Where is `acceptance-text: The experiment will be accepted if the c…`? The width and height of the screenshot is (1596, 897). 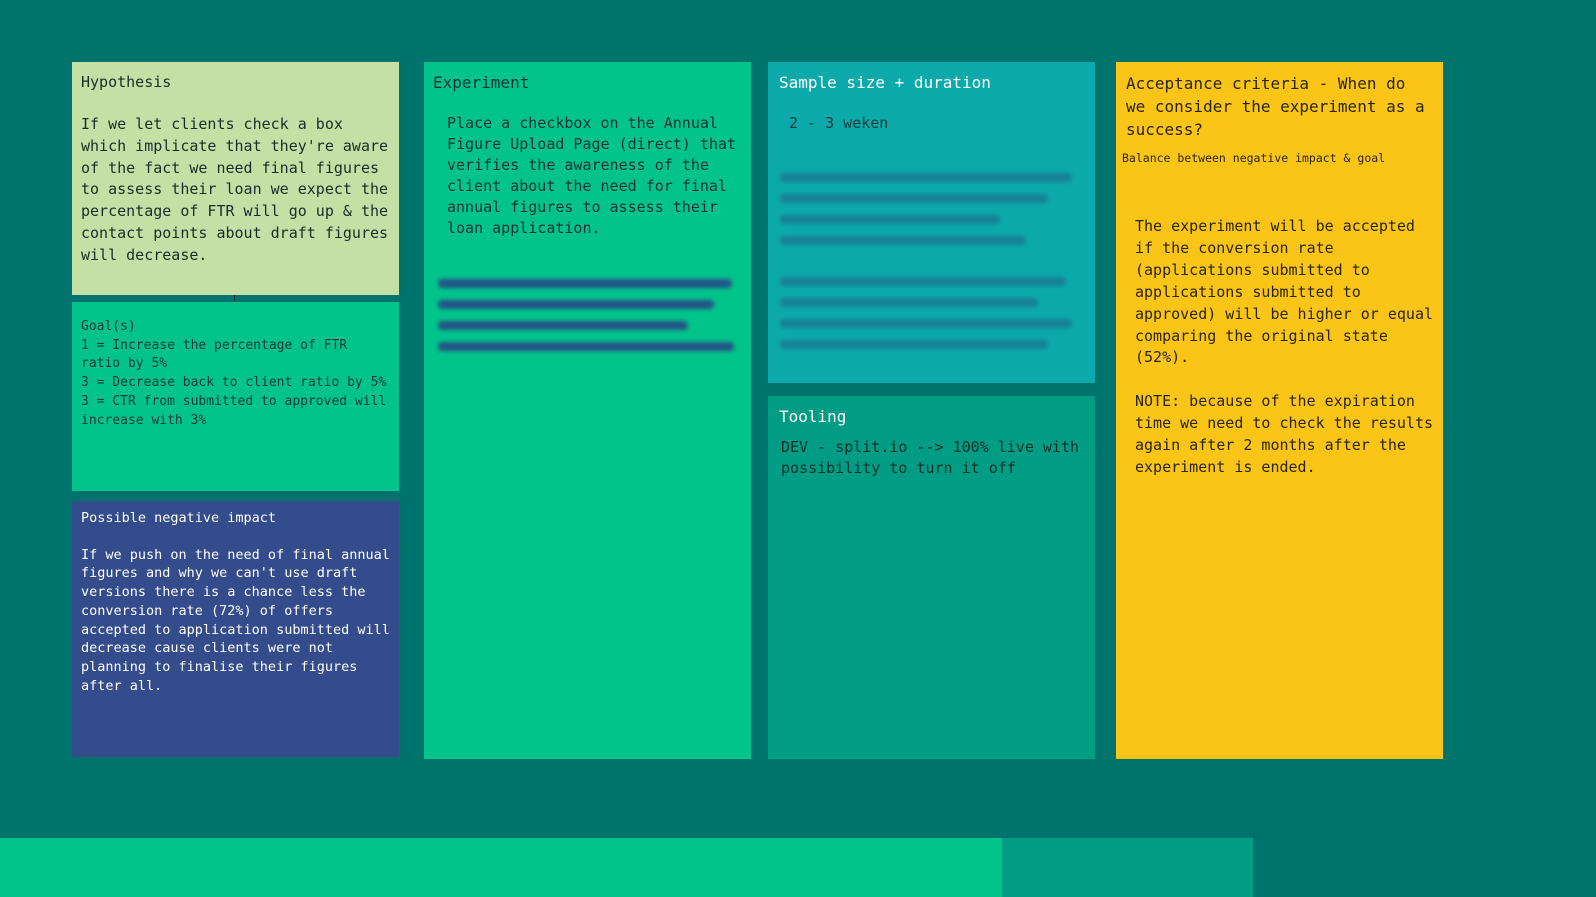
acceptance-text: The experiment will be accepted if the c… is located at coordinates (1284, 346).